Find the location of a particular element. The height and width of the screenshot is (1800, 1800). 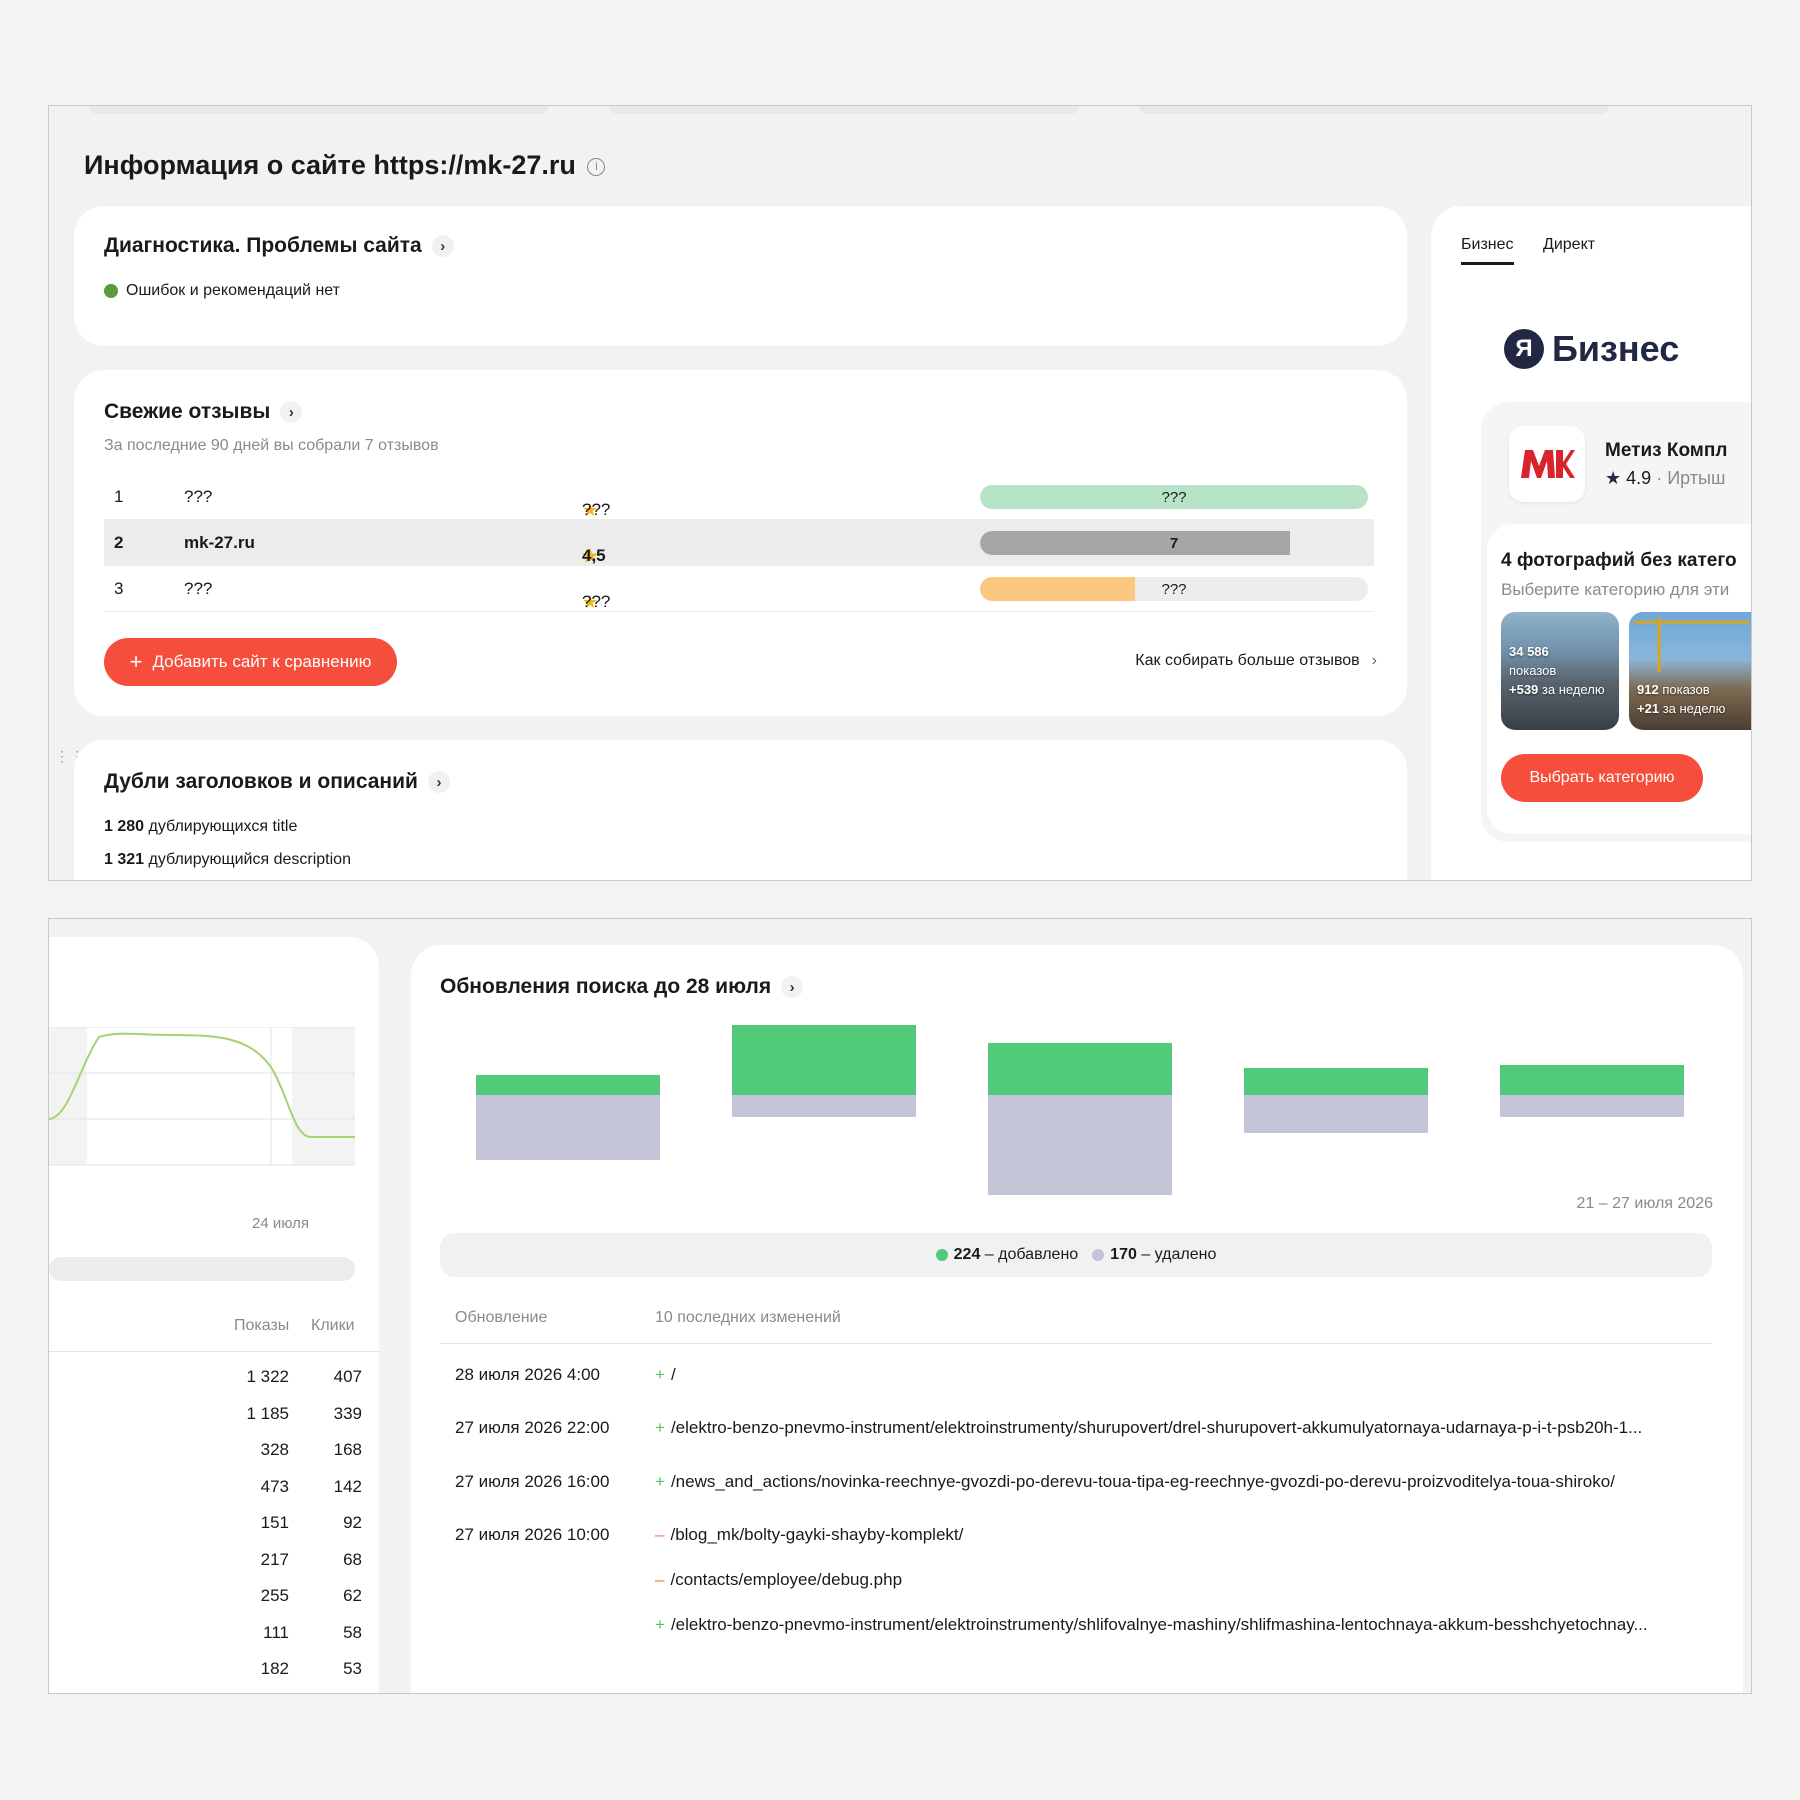

change-item: –/blog_mk/bolty-gayki-shayby-komplekt/ is located at coordinates (809, 1535).